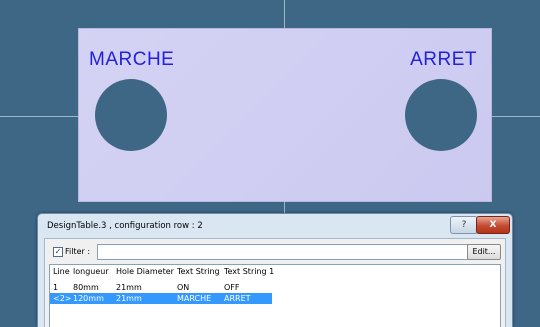  I want to click on close-button: X, so click(493, 225).